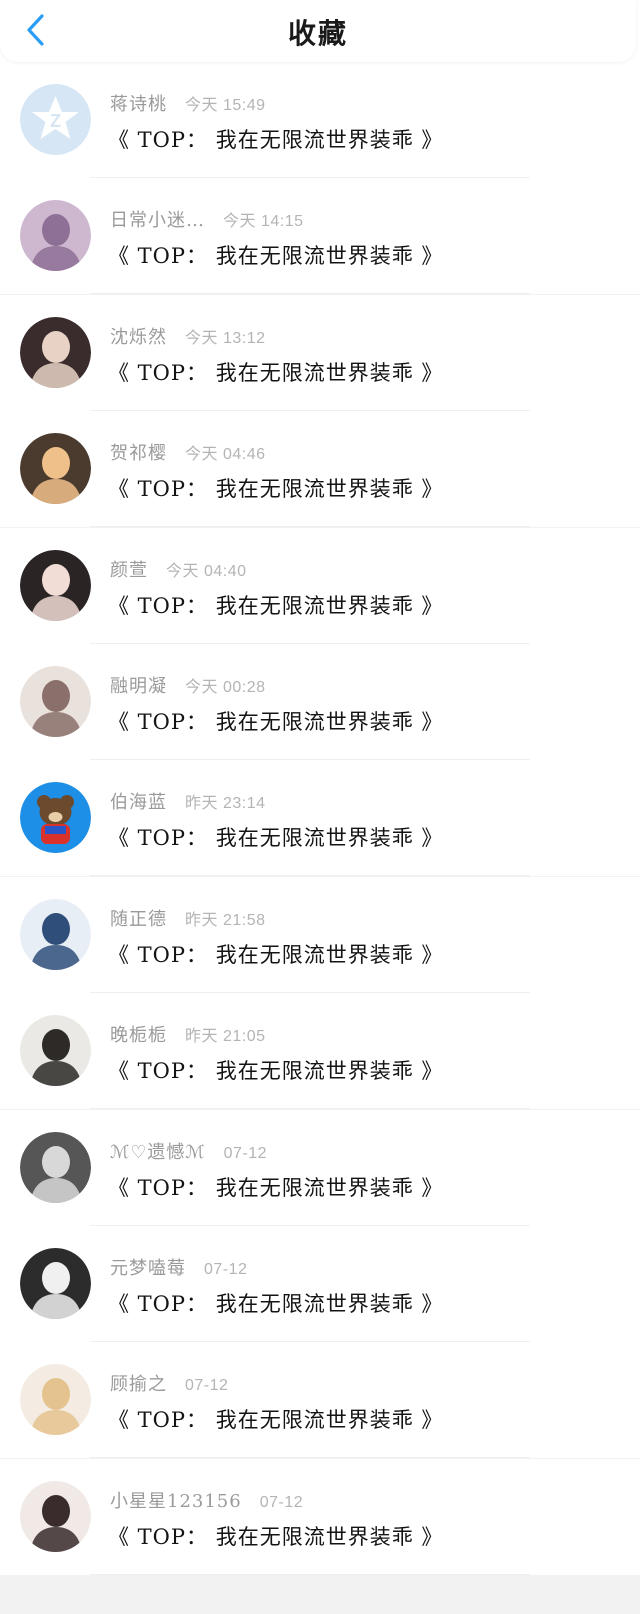 The height and width of the screenshot is (1614, 640). What do you see at coordinates (263, 222) in the screenshot?
I see `timestamp: 今天 14:15` at bounding box center [263, 222].